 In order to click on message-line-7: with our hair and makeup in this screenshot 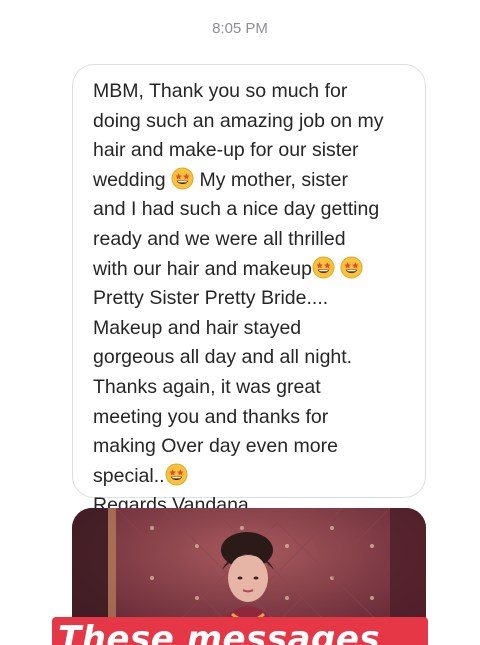, I will do `click(251, 270)`.